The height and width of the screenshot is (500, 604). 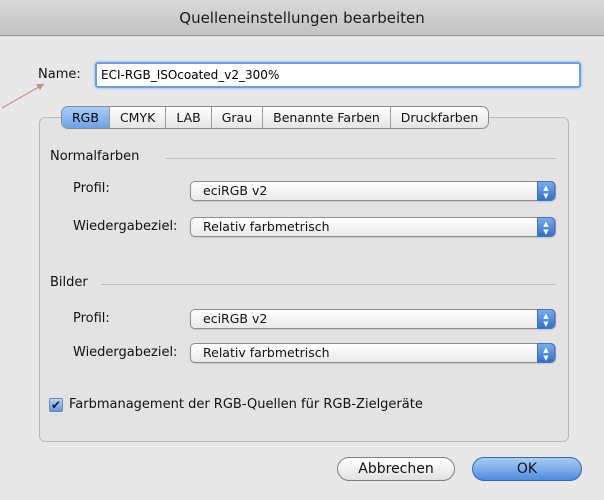 I want to click on images-profile-select: eciRGB v2 ▲ ▼, so click(x=373, y=319).